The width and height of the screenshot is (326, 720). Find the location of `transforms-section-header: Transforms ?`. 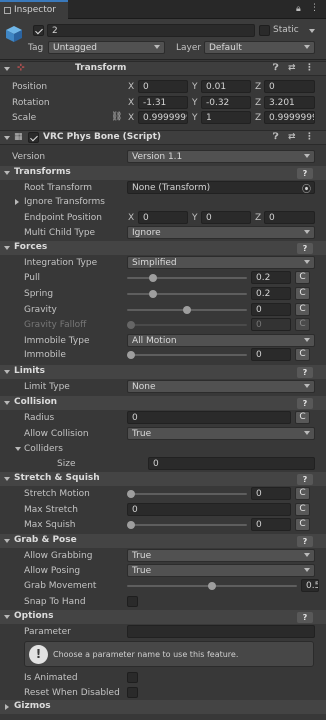

transforms-section-header: Transforms ? is located at coordinates (163, 173).